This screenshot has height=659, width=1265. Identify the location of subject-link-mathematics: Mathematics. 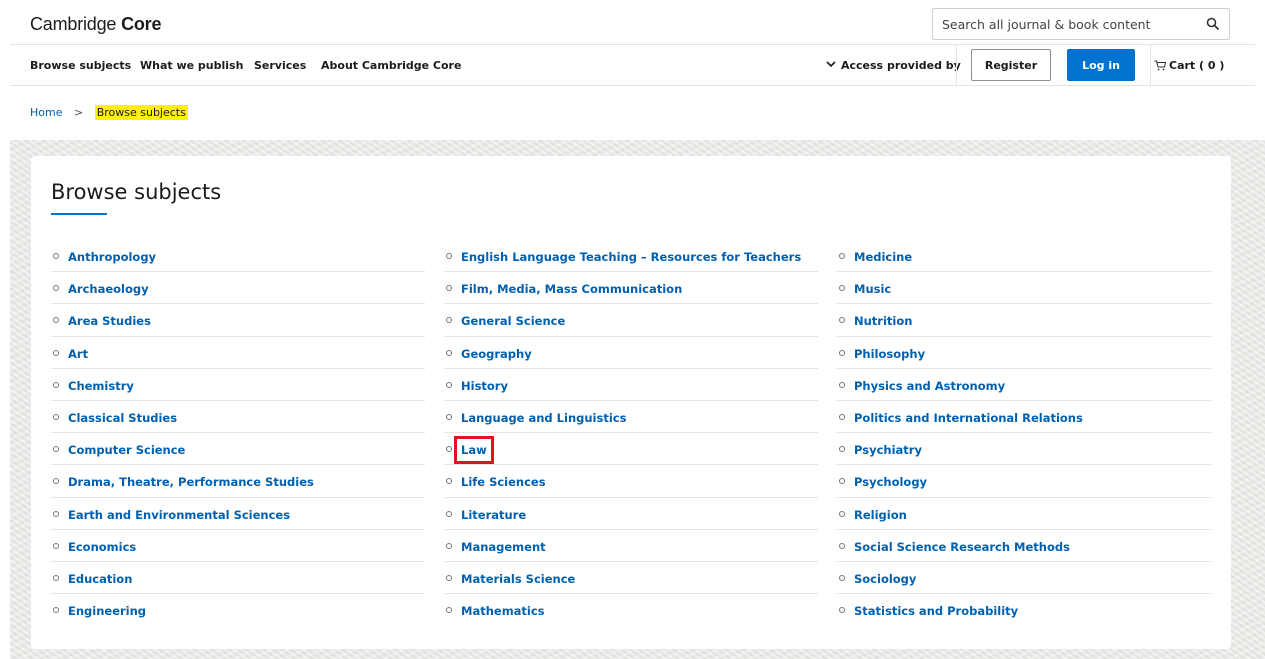
(503, 611).